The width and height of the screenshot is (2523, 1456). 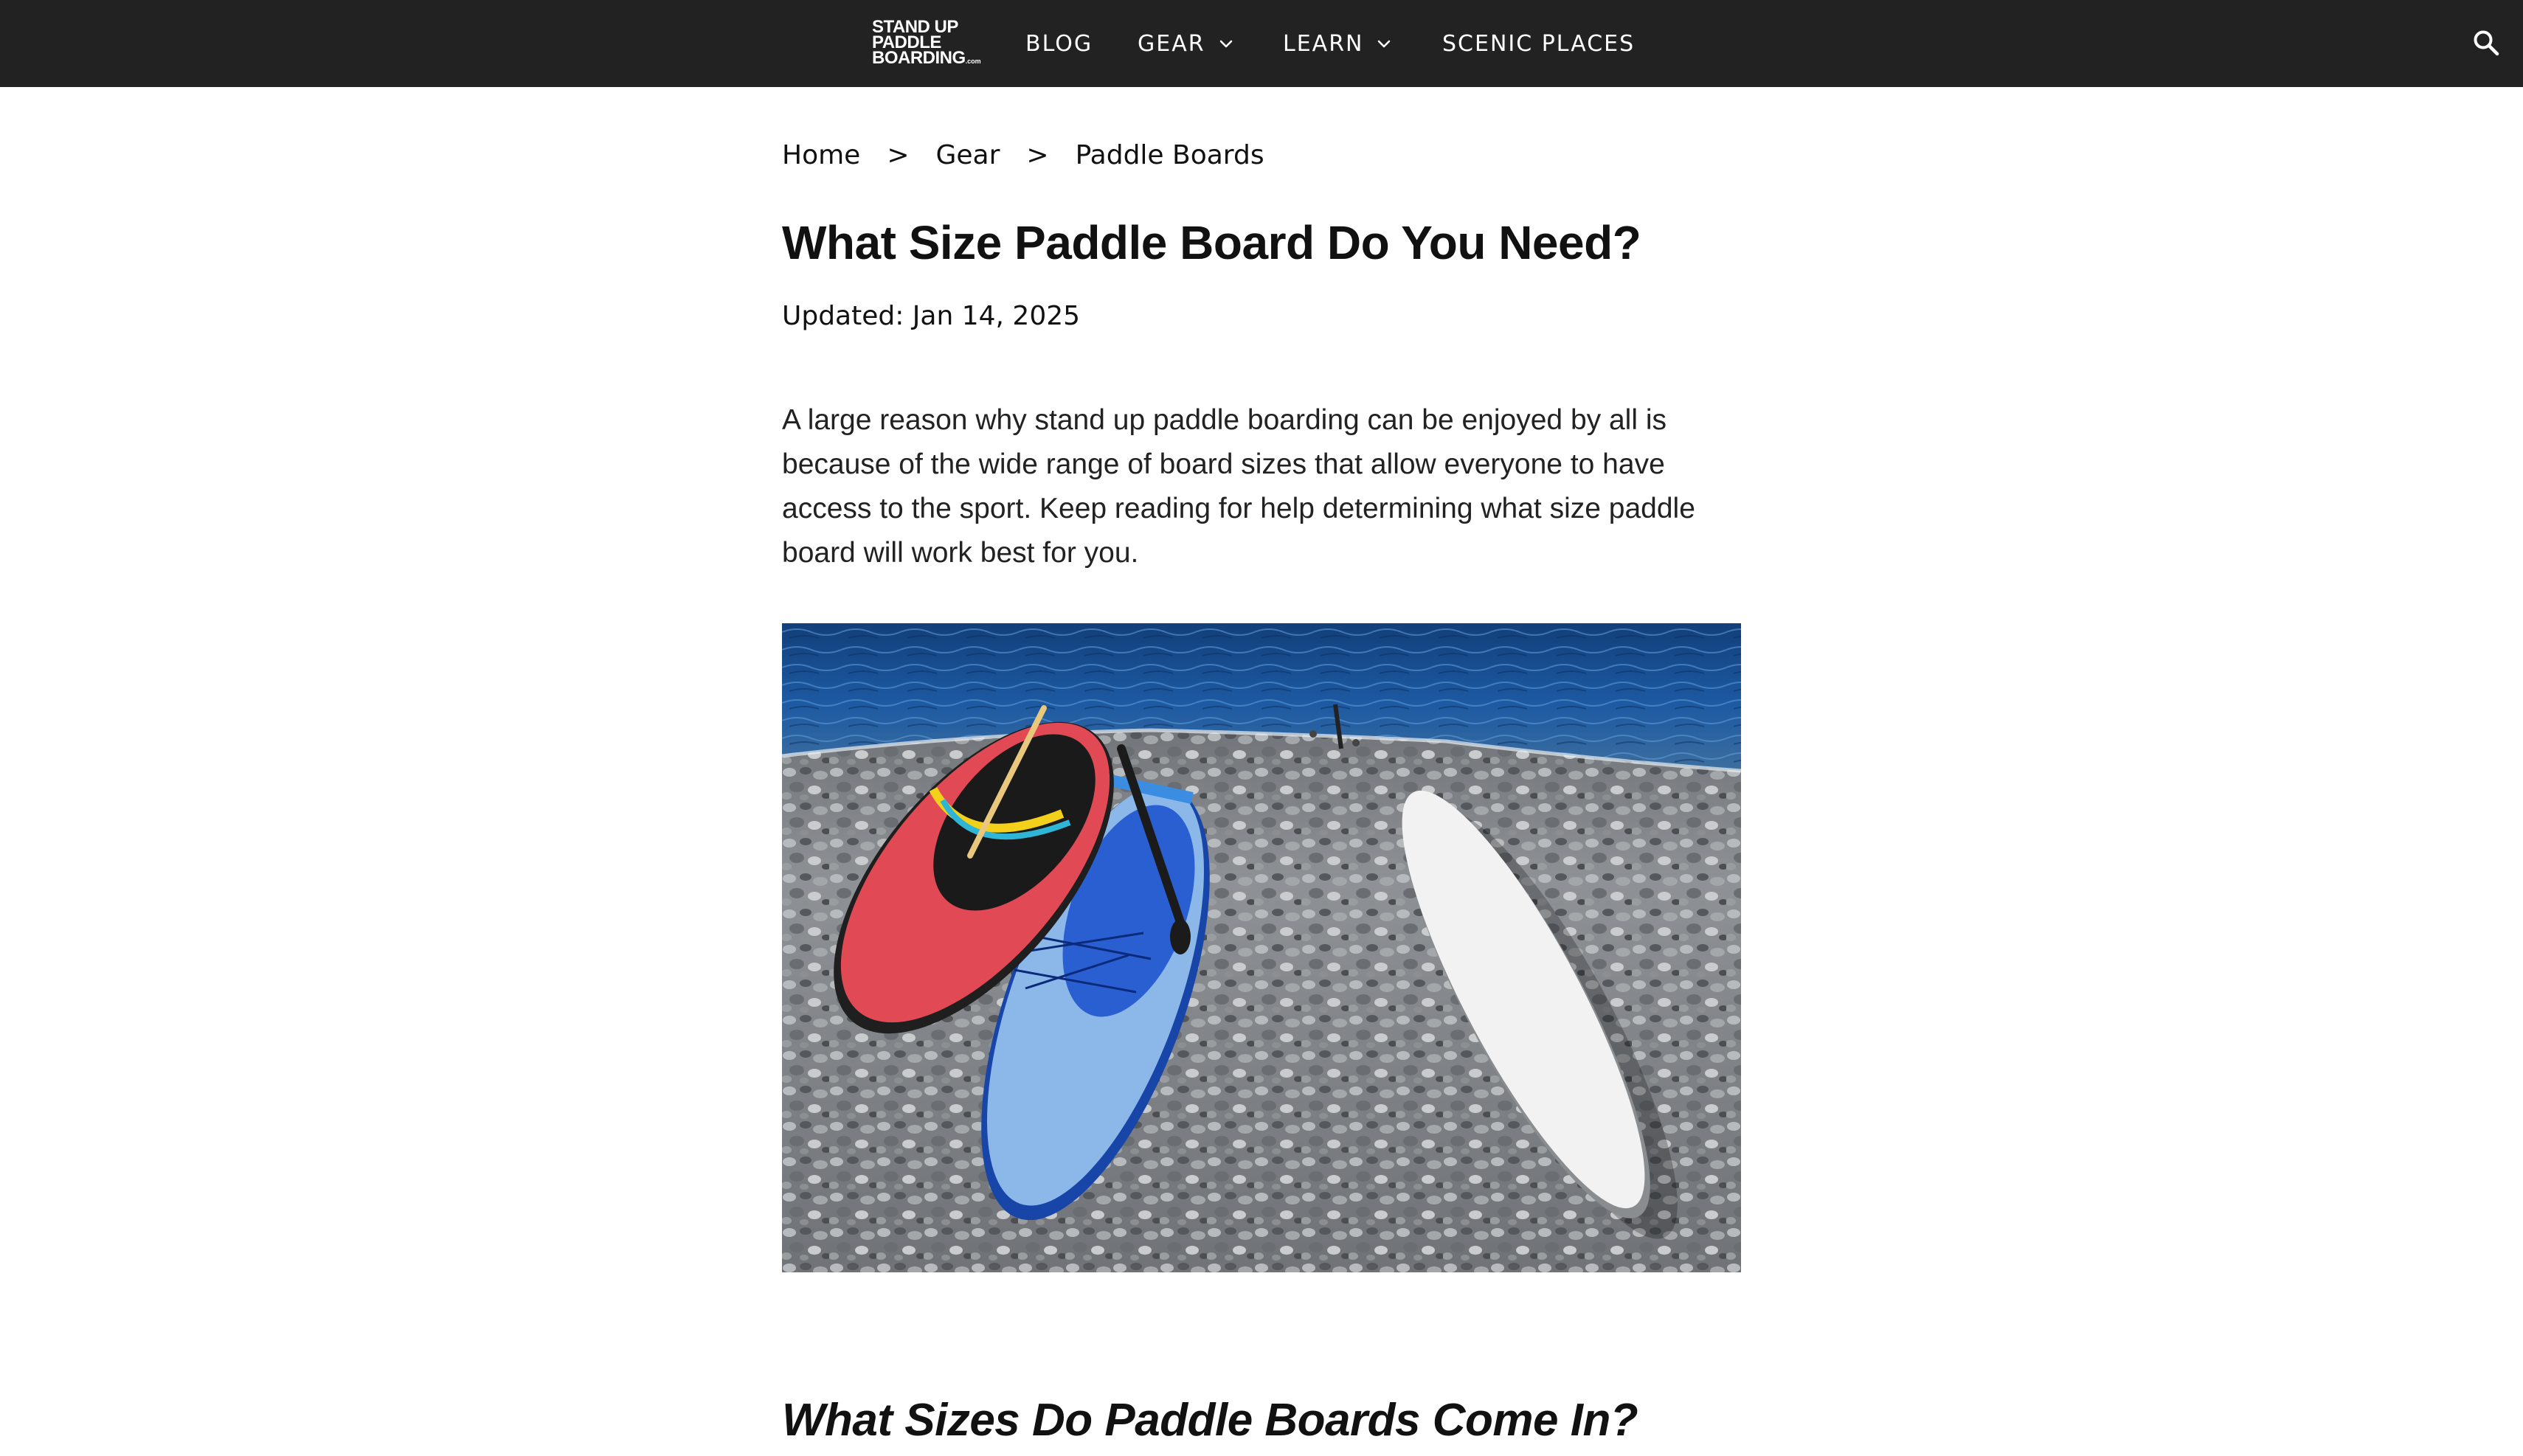 What do you see at coordinates (935, 43) in the screenshot?
I see `site-logo: STAND UP PADDLE BOARDING.com` at bounding box center [935, 43].